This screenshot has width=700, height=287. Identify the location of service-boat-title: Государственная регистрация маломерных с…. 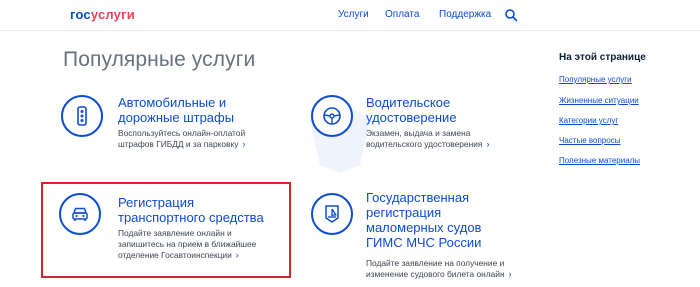
(423, 220).